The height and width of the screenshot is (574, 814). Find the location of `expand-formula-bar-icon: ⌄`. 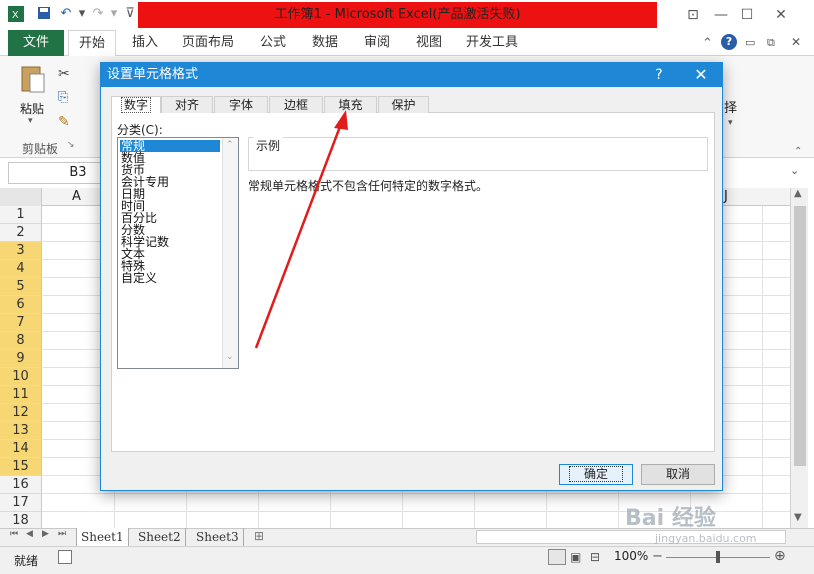

expand-formula-bar-icon: ⌄ is located at coordinates (794, 170).